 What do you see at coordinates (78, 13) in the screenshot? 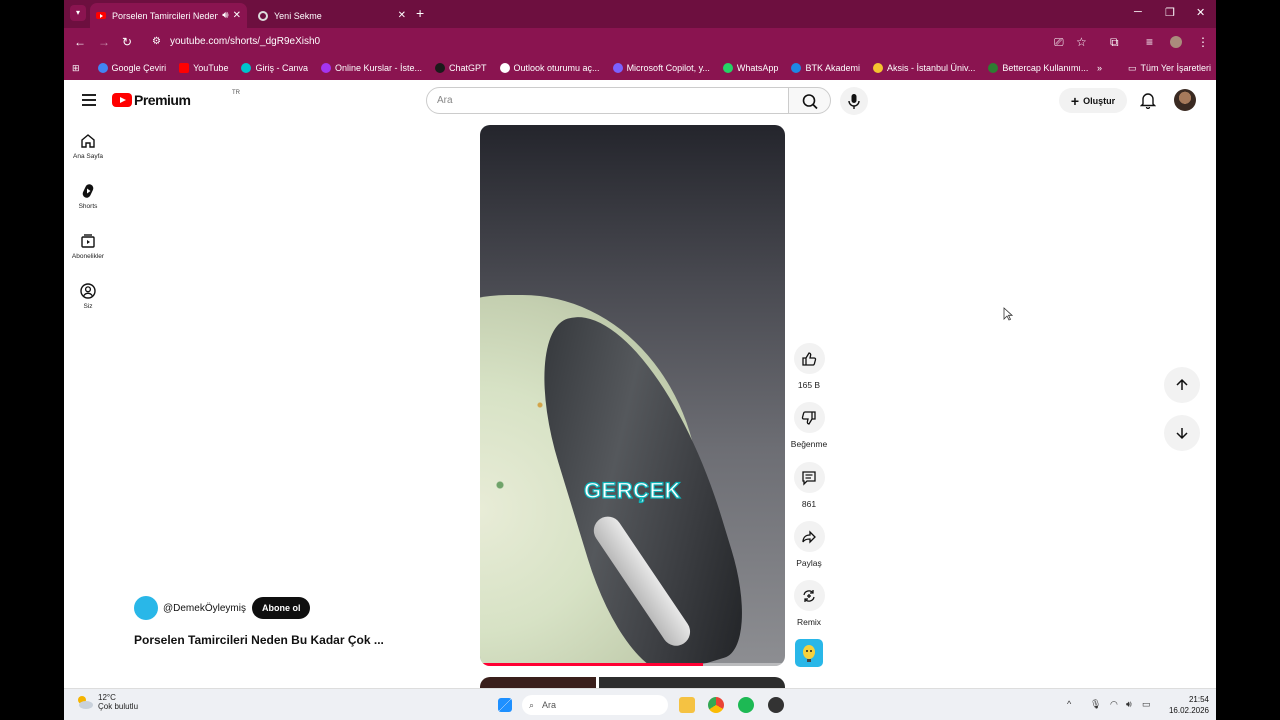
I see `tab-search-button: ▾` at bounding box center [78, 13].